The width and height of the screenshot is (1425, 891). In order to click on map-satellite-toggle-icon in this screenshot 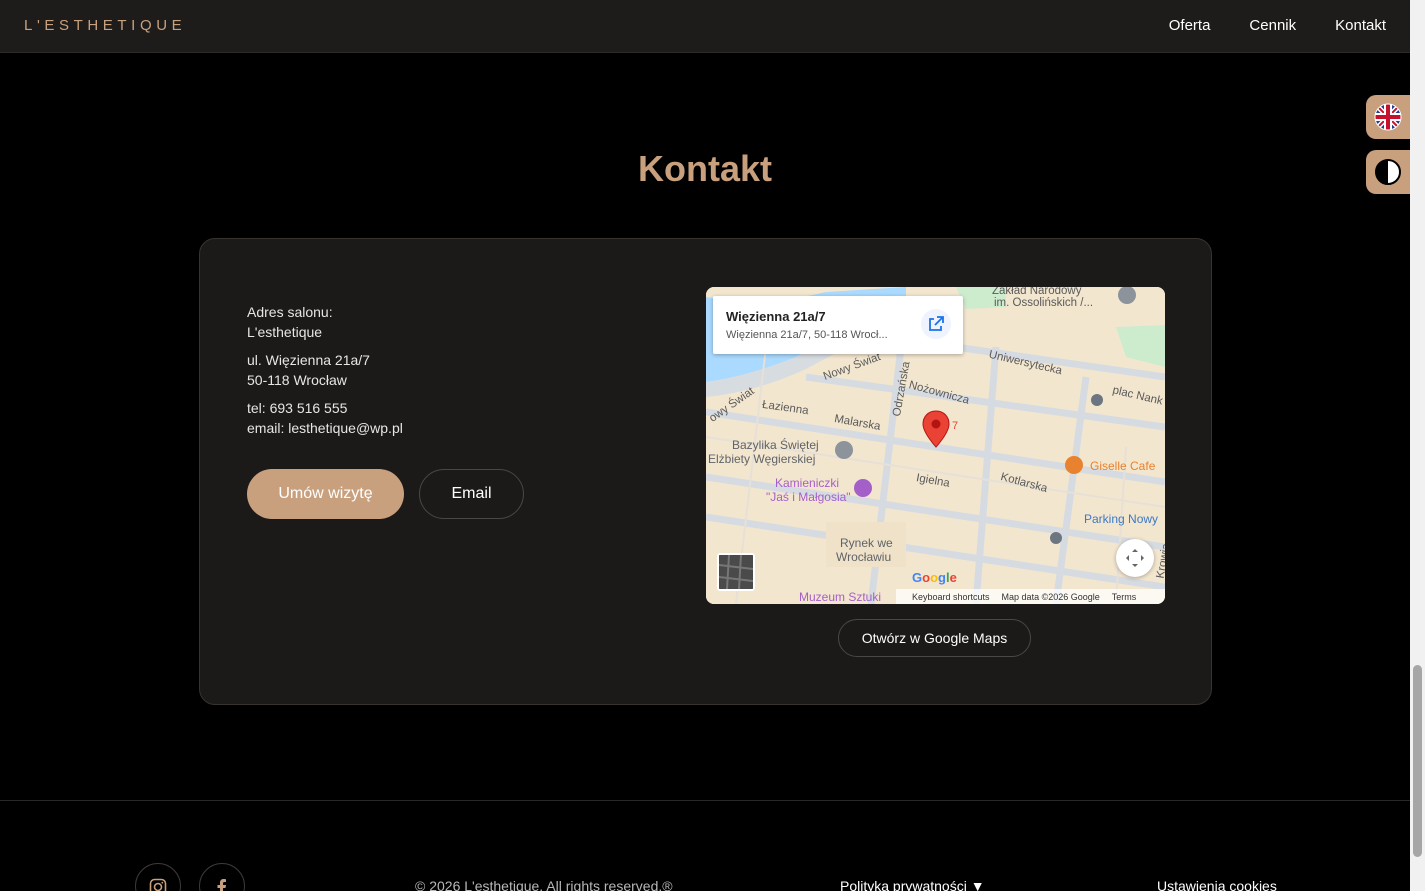, I will do `click(736, 572)`.